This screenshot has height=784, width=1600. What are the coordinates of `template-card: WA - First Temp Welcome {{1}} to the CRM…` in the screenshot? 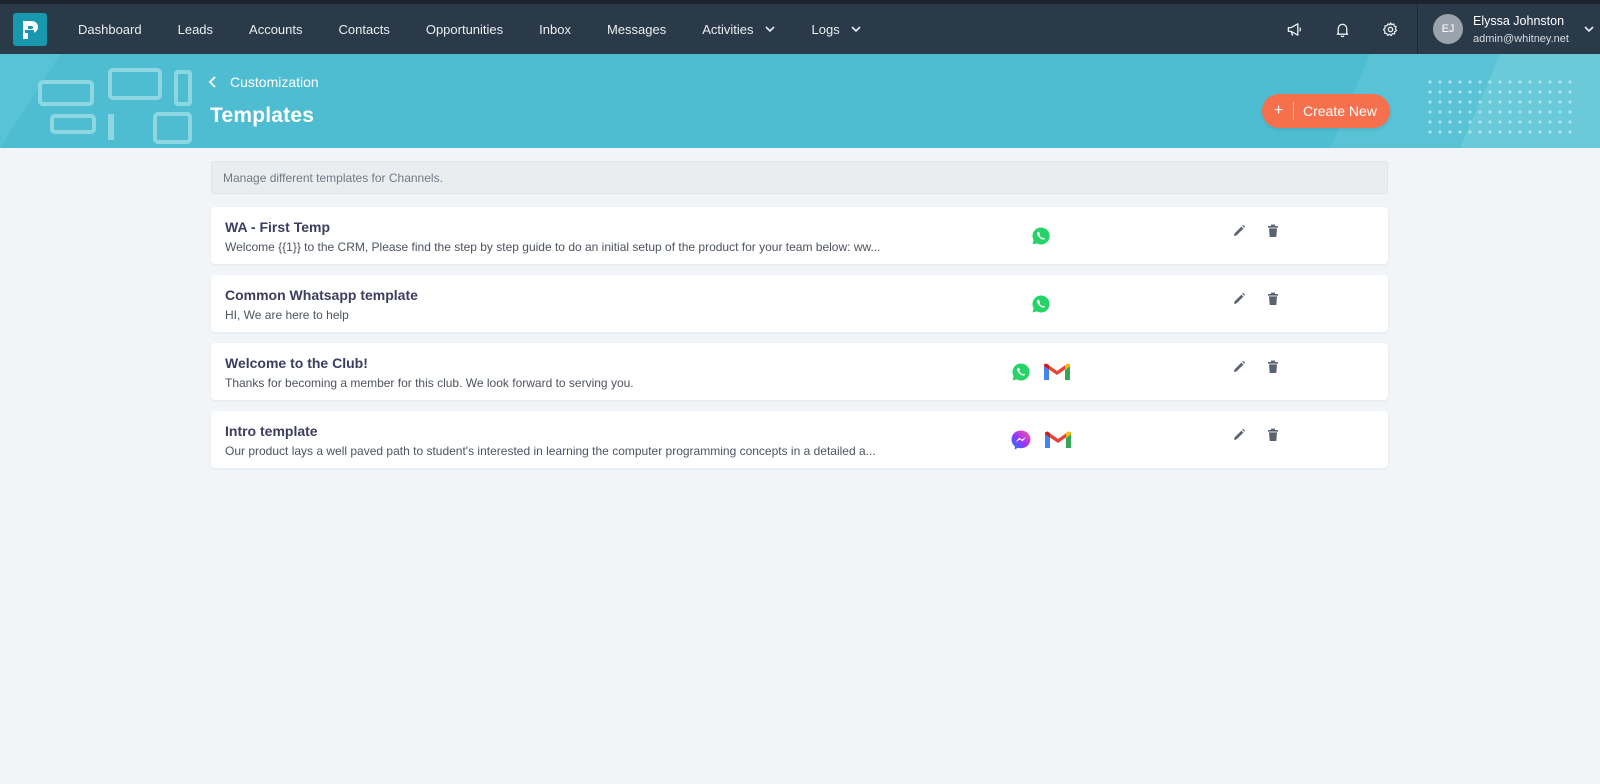 It's located at (799, 235).